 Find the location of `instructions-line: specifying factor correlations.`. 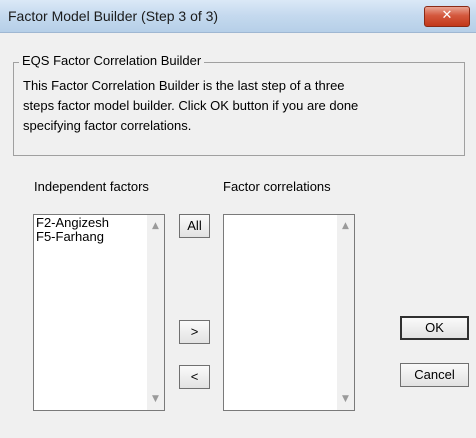

instructions-line: specifying factor correlations. is located at coordinates (107, 125).